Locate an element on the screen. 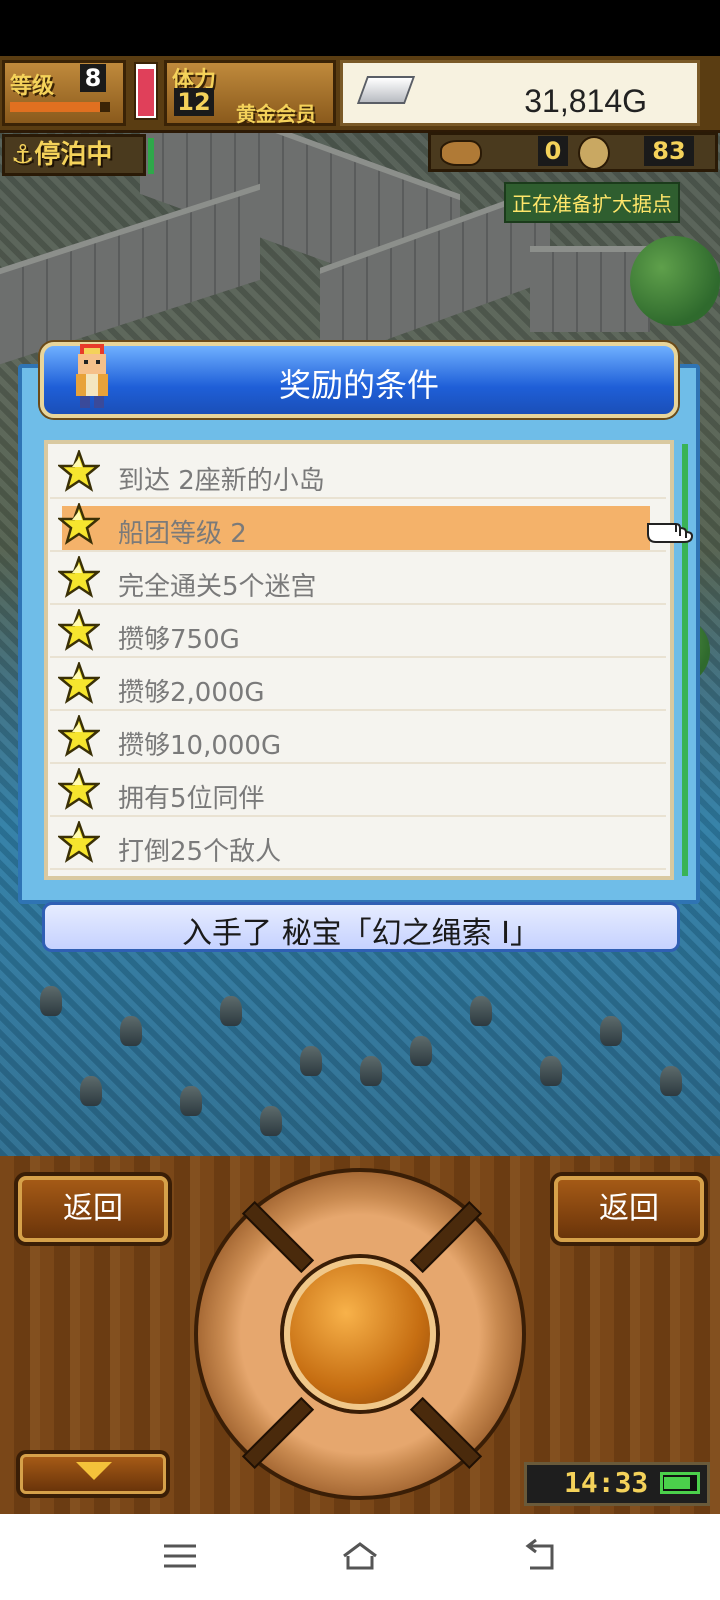 The height and width of the screenshot is (1600, 720). condition-label: 攒够2,000G is located at coordinates (191, 693).